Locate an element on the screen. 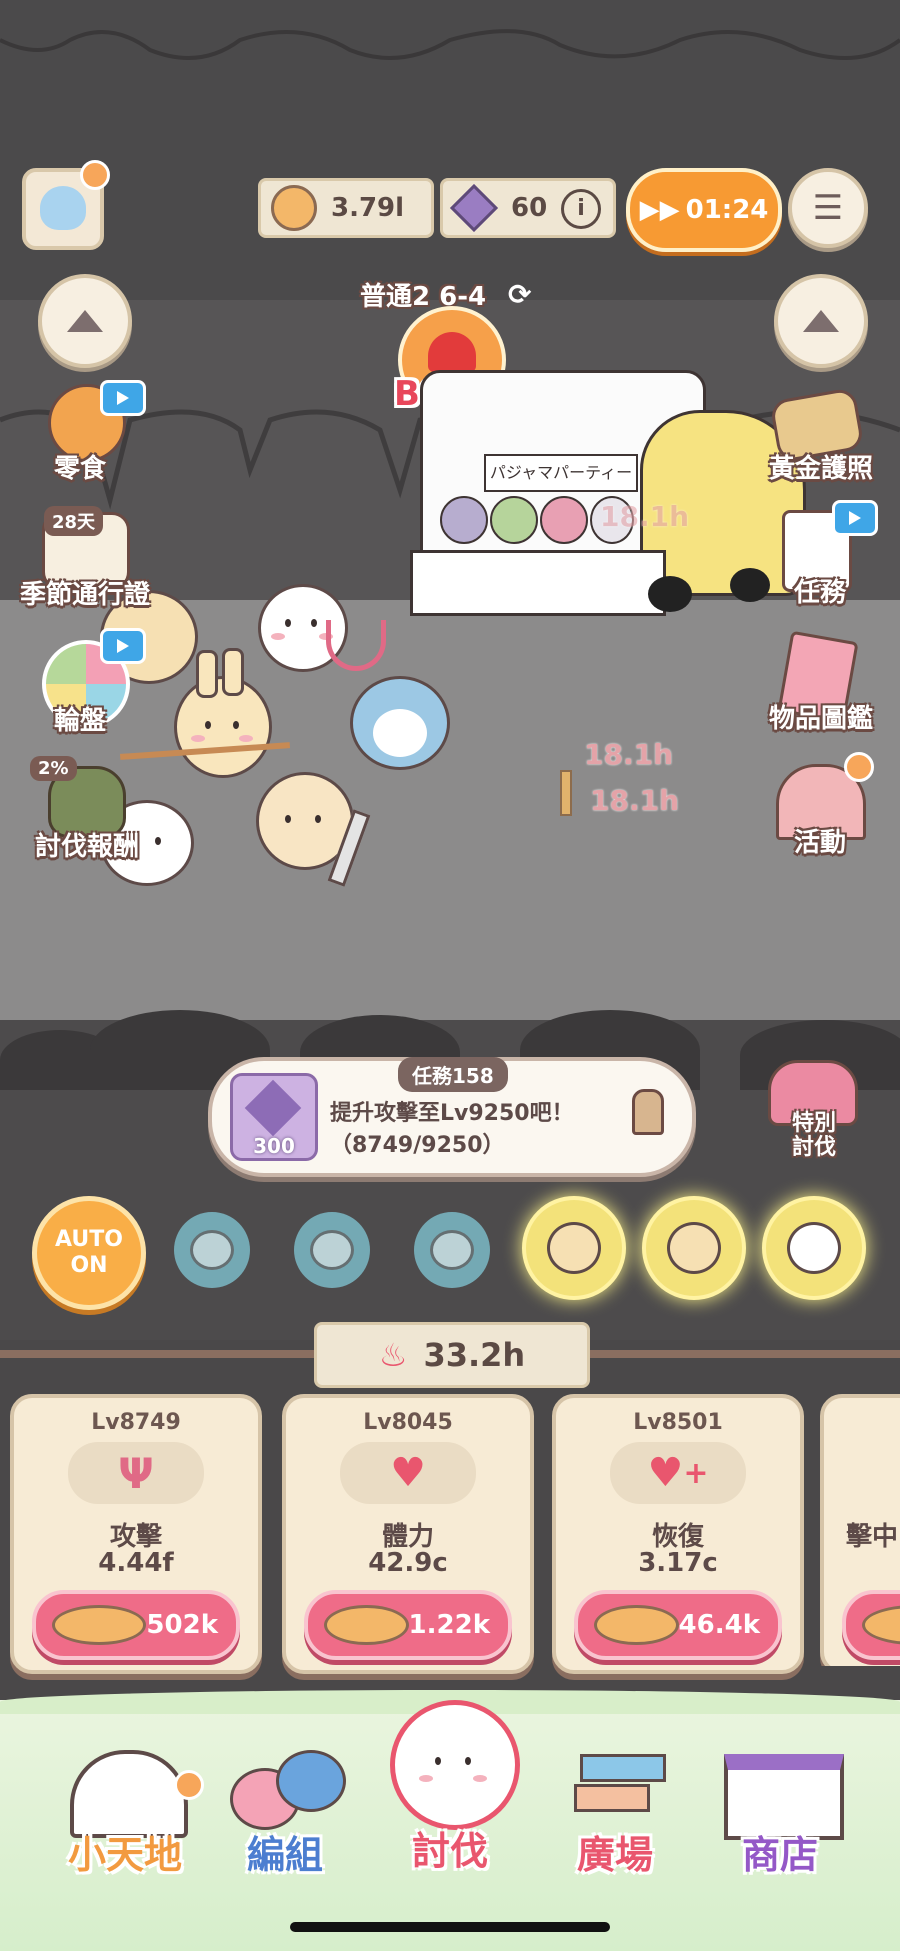 The image size is (900, 1951). gem-reward-icon: 300 is located at coordinates (274, 1117).